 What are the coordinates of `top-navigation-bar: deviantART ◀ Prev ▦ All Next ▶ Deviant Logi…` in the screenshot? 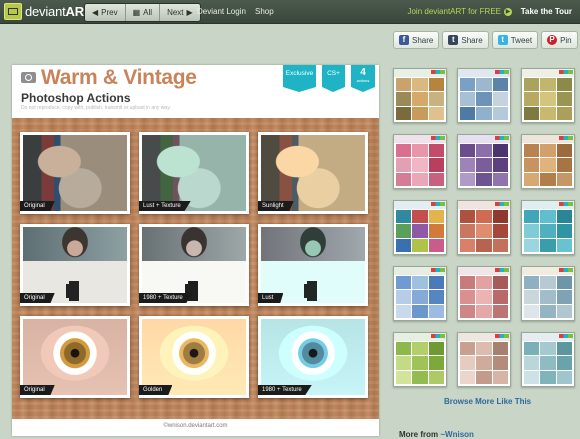 It's located at (290, 12).